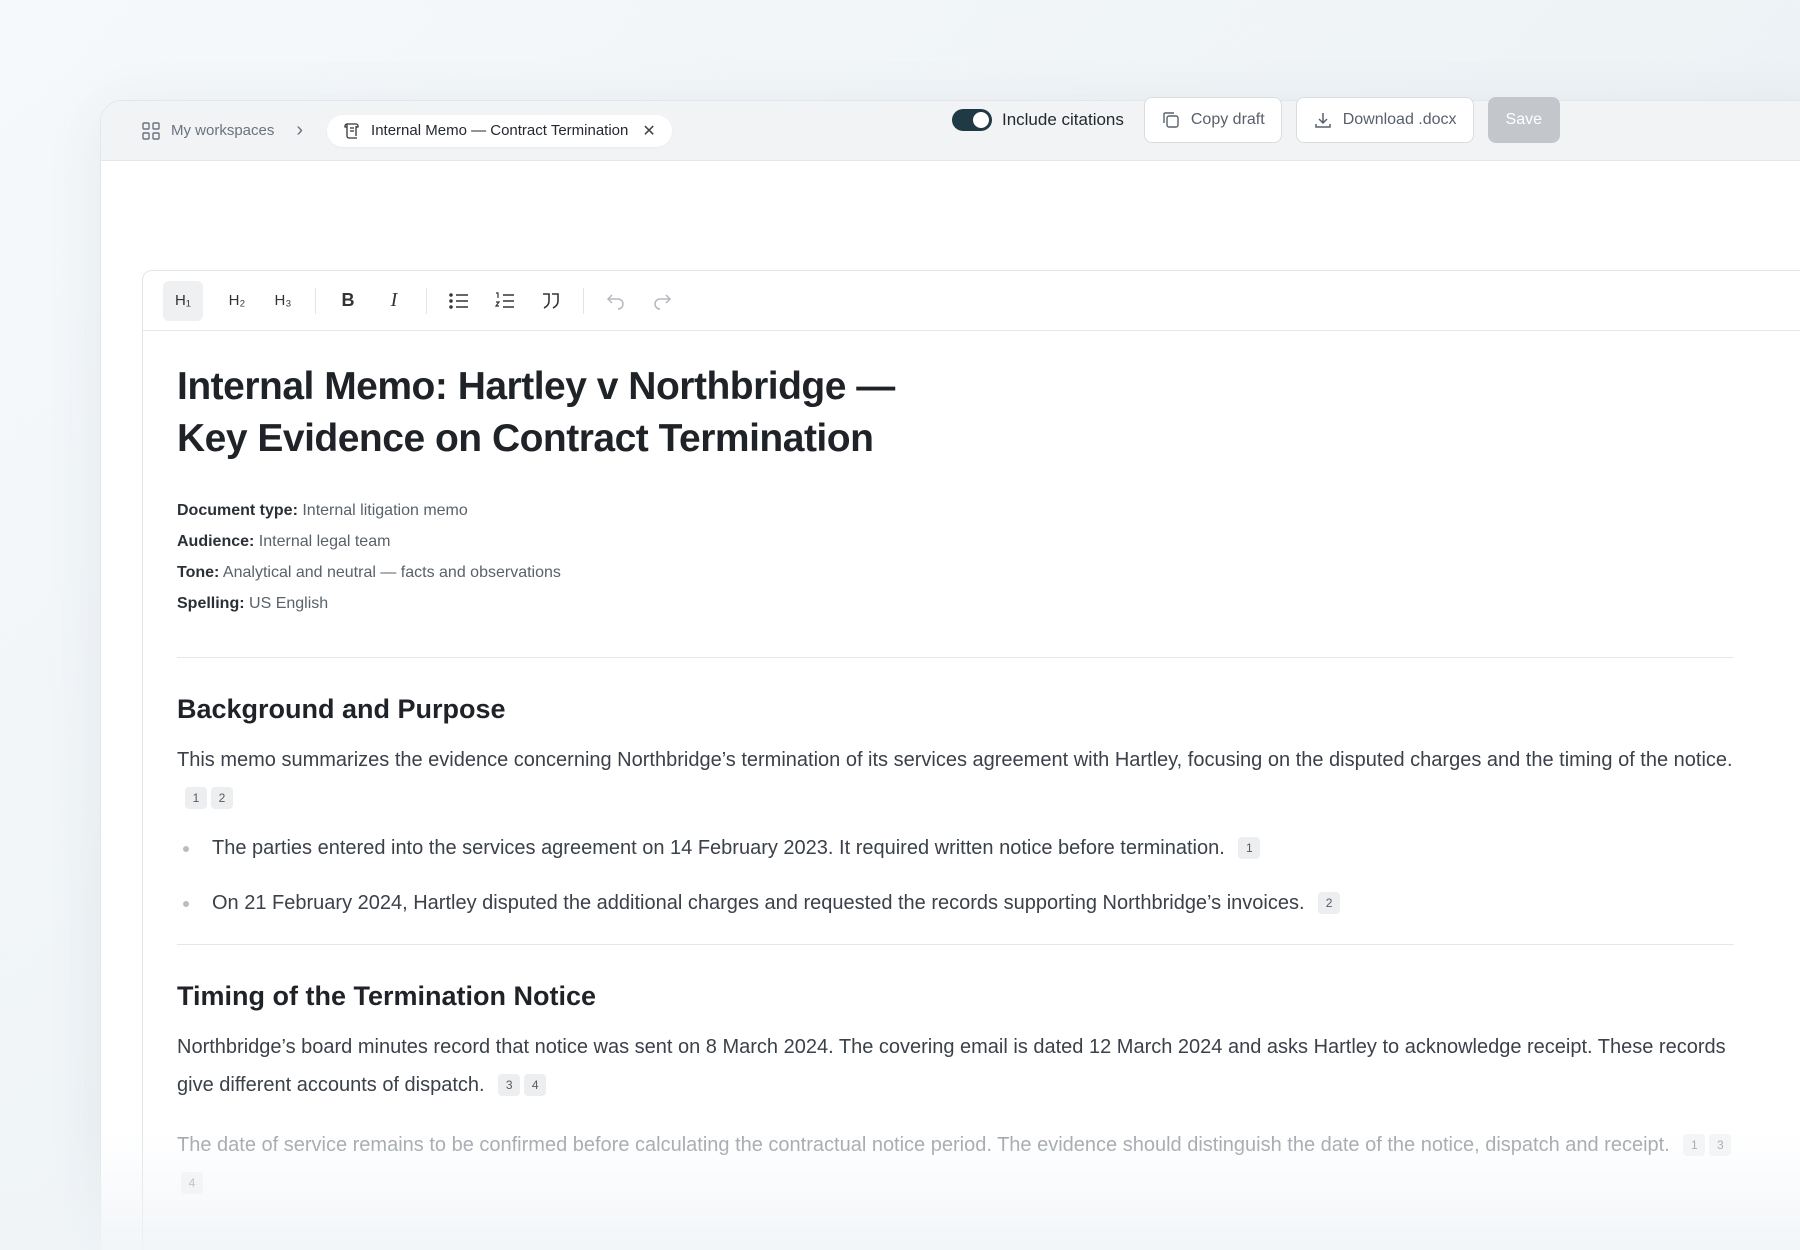 The width and height of the screenshot is (1800, 1250). What do you see at coordinates (385, 510) in the screenshot?
I see `meta-value: Internal litigation memo` at bounding box center [385, 510].